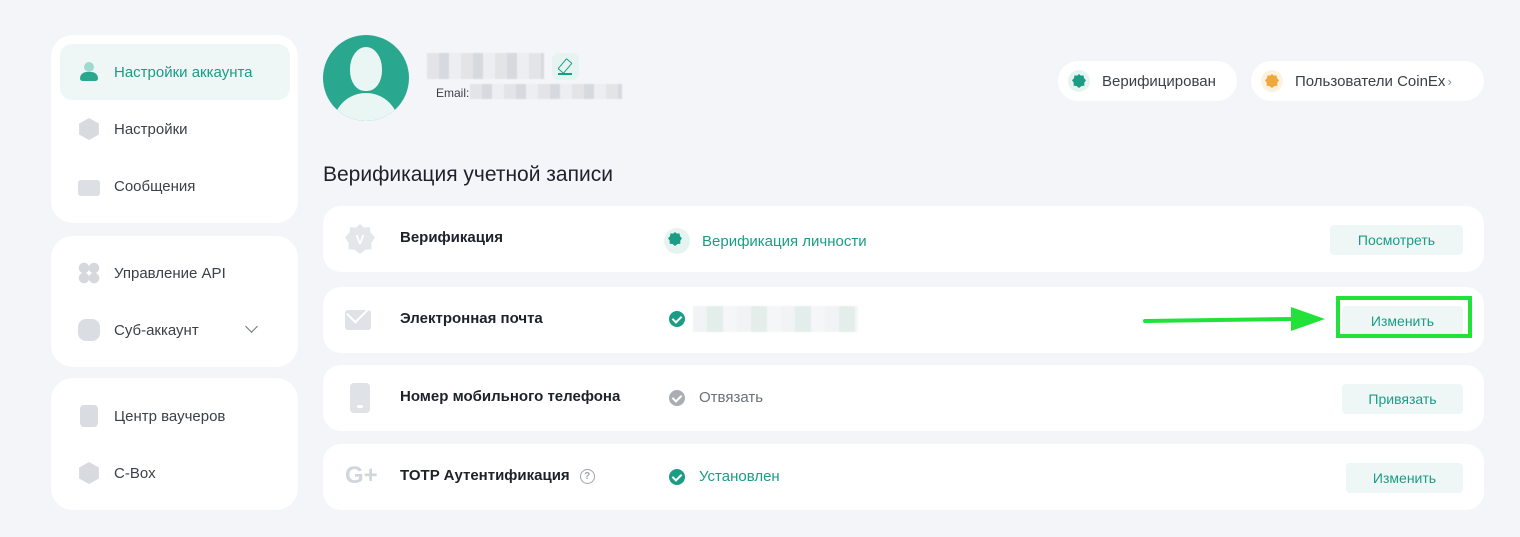 The image size is (1520, 537). I want to click on email-label: Email:, so click(453, 93).